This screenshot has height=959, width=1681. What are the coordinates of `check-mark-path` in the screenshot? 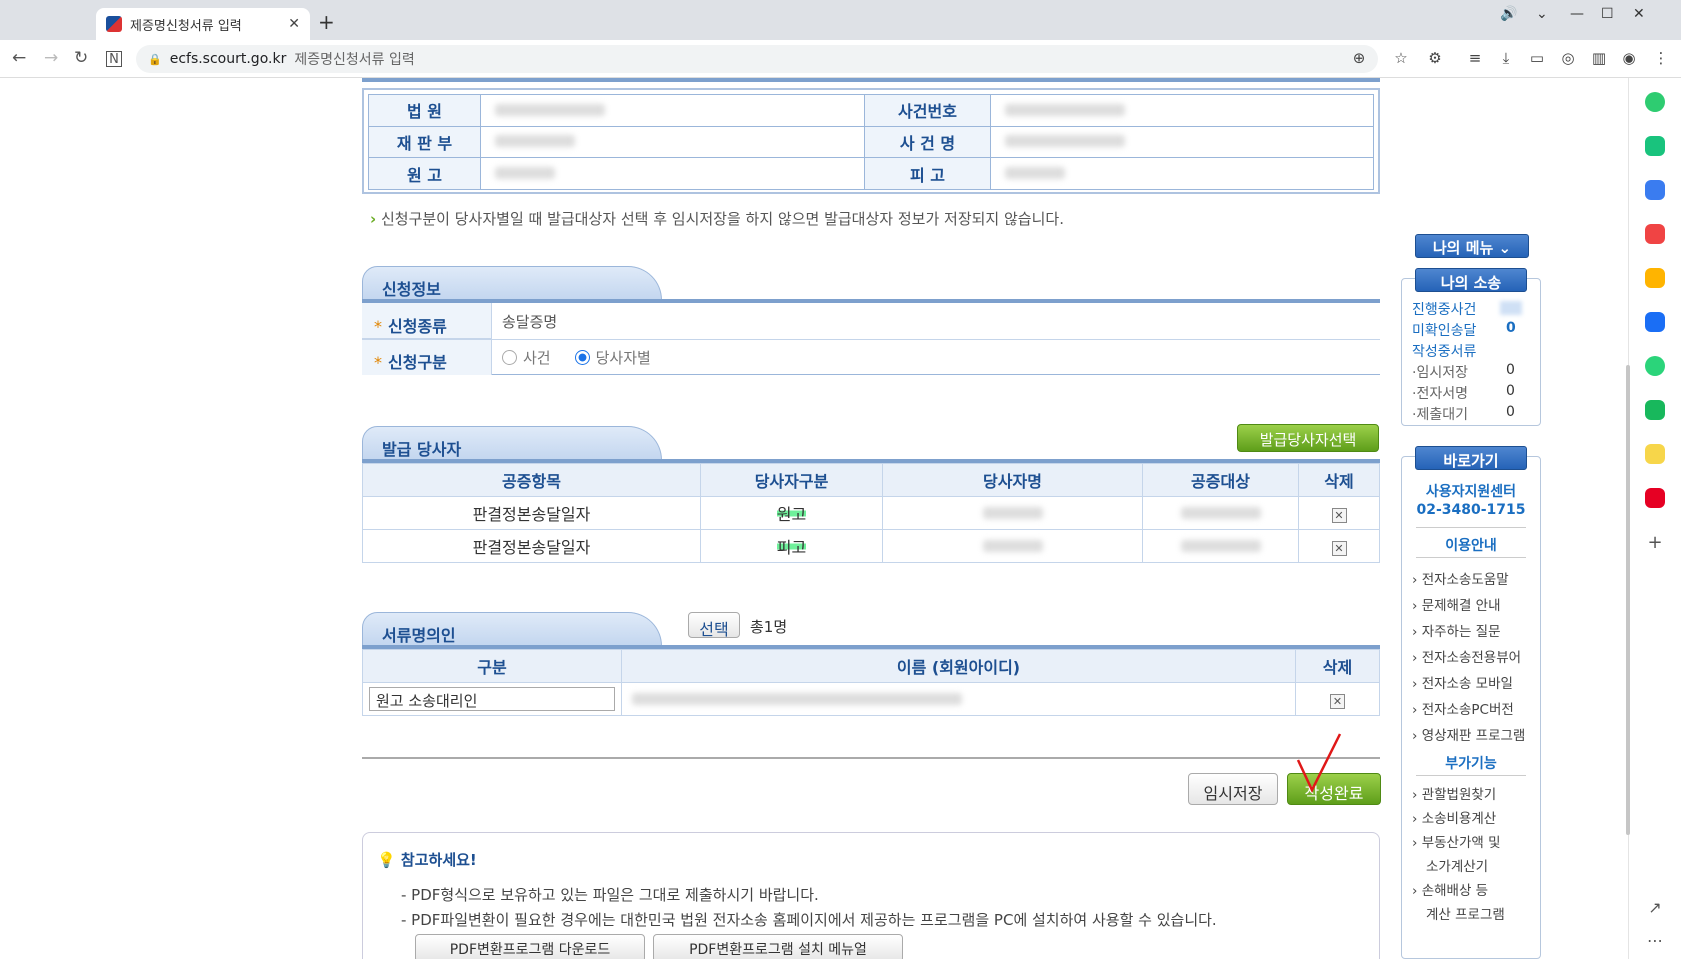 It's located at (1319, 763).